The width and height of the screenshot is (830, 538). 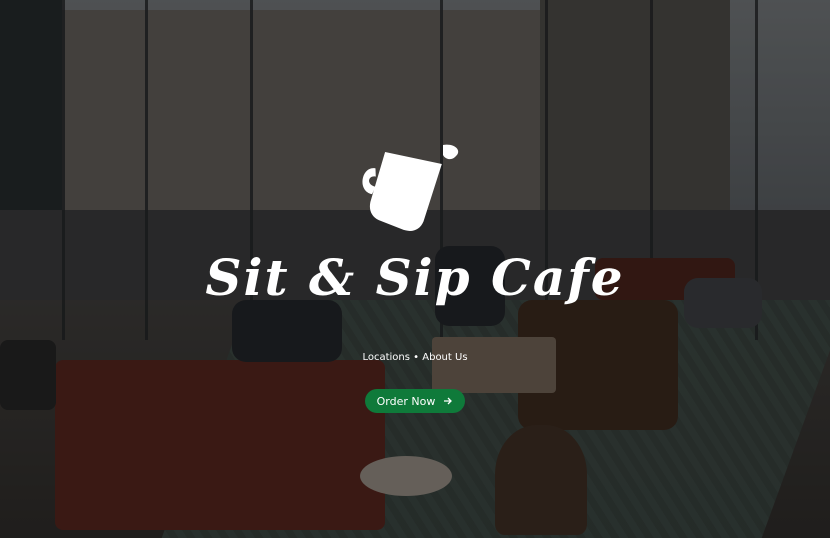 I want to click on nav-about-link: About Us, so click(x=444, y=357).